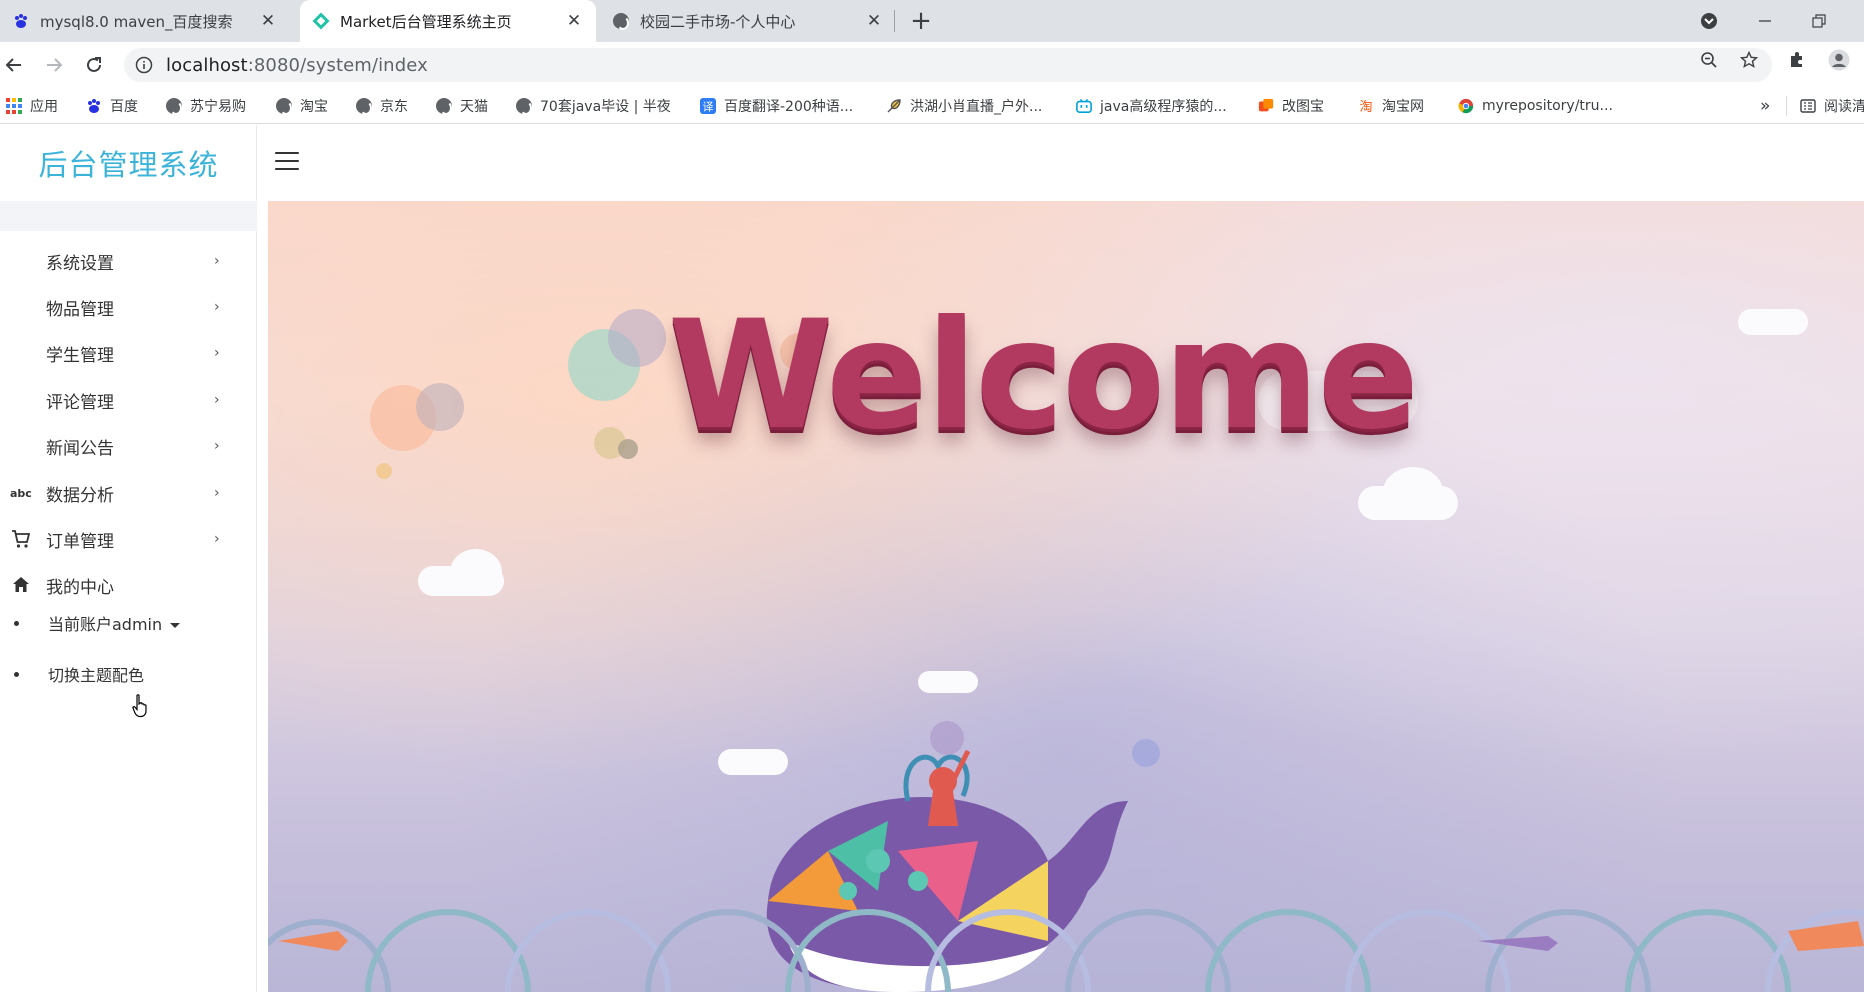 This screenshot has height=992, width=1864. I want to click on brand-title: 后台管理系统, so click(128, 163).